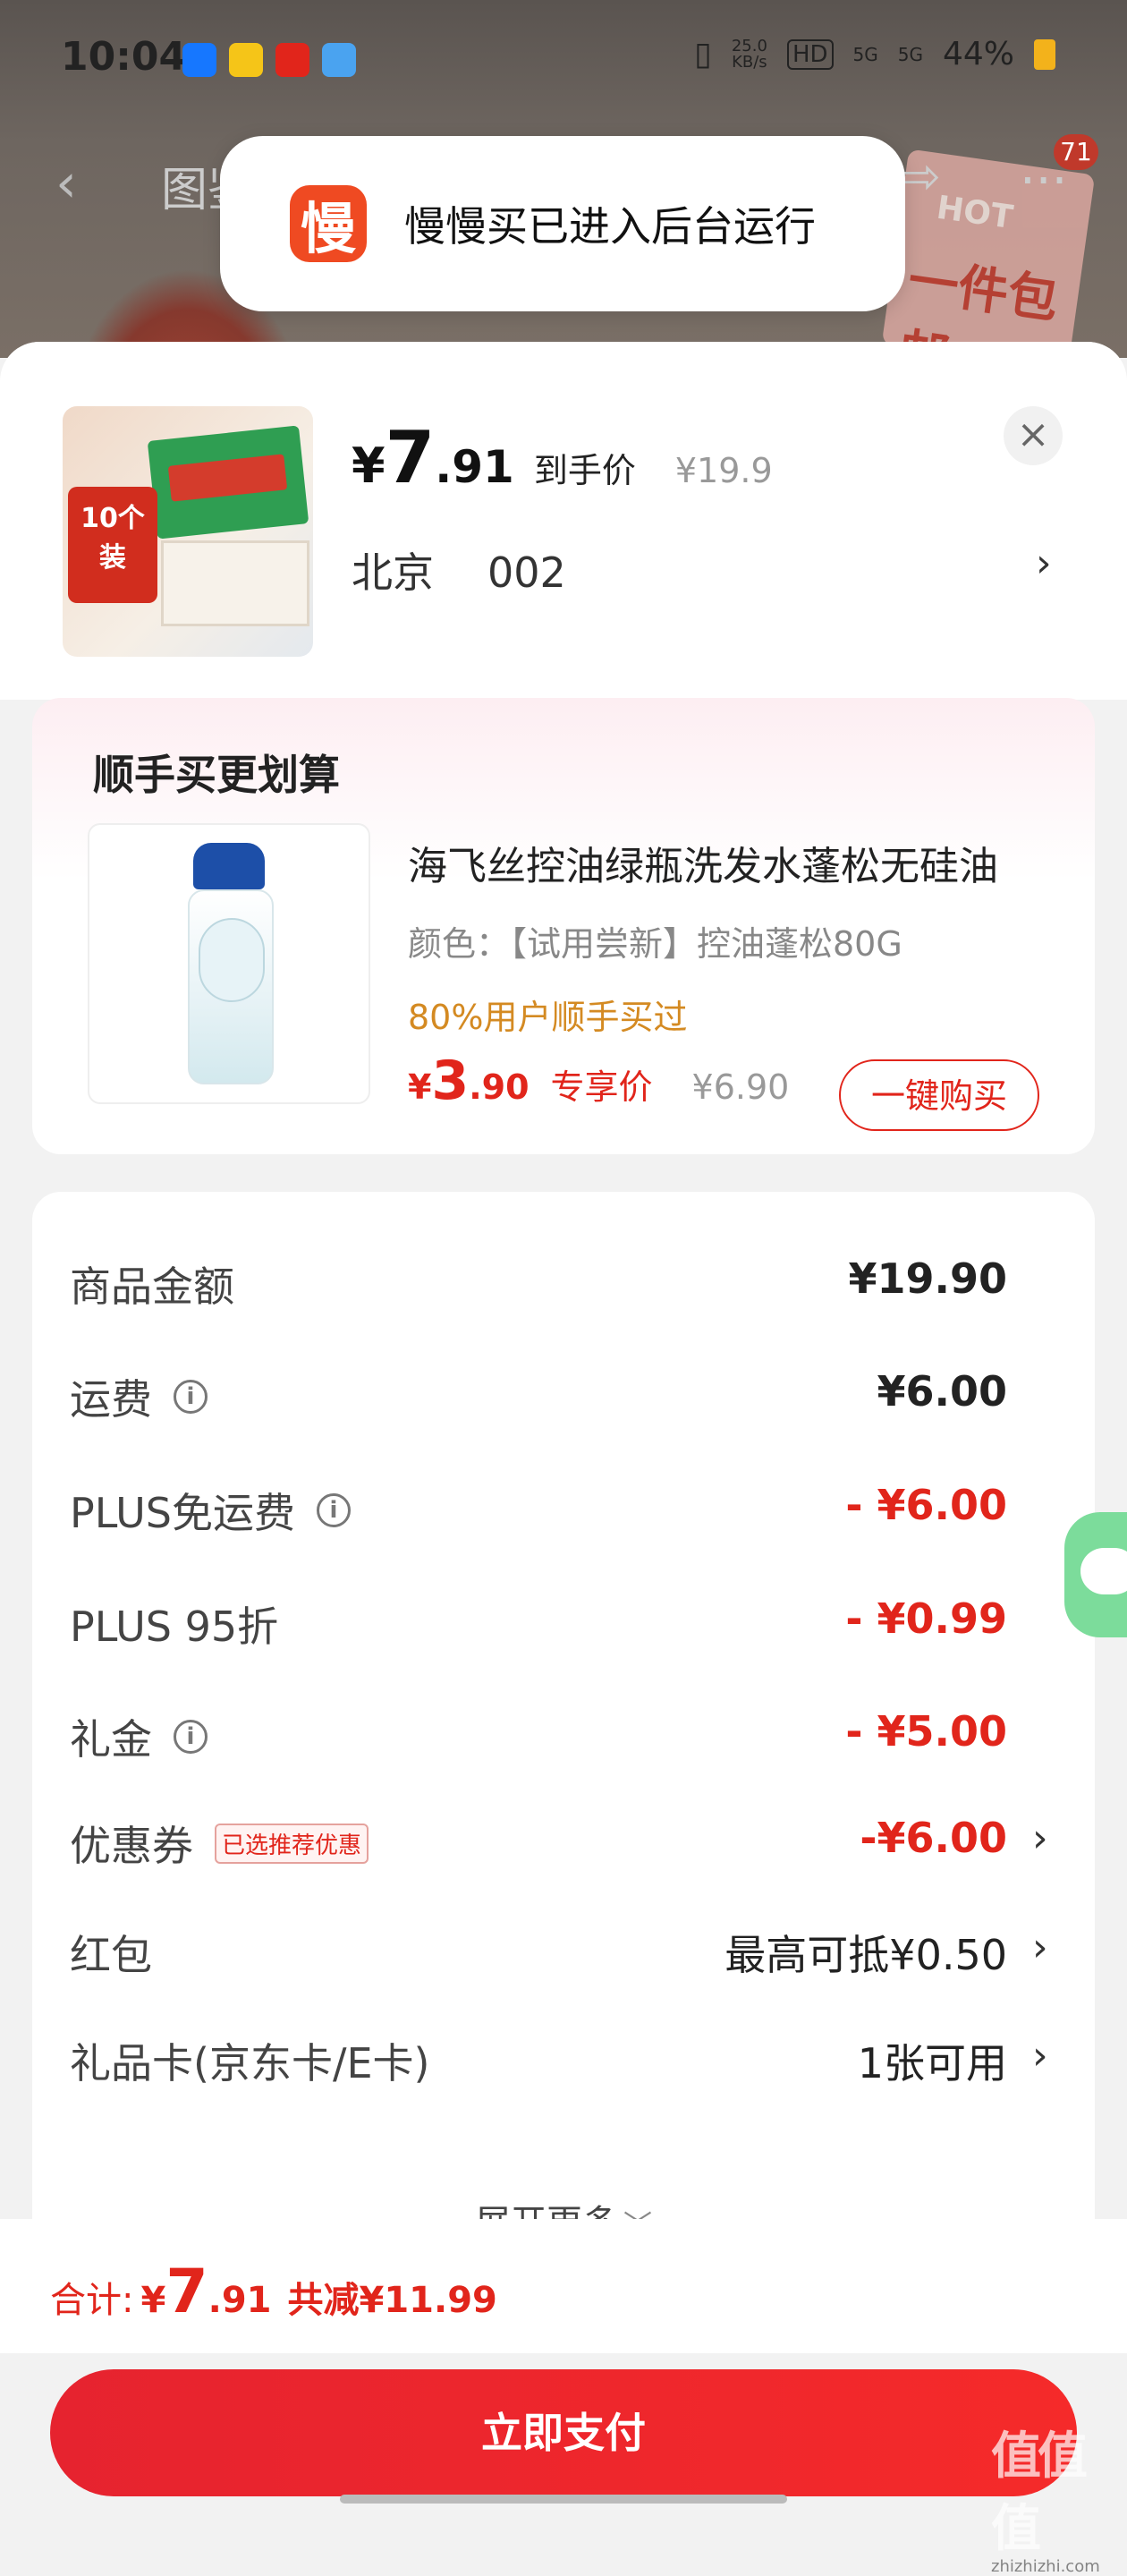  What do you see at coordinates (563, 1618) in the screenshot?
I see `cost-row: PLUS 95折 - ¥0.99` at bounding box center [563, 1618].